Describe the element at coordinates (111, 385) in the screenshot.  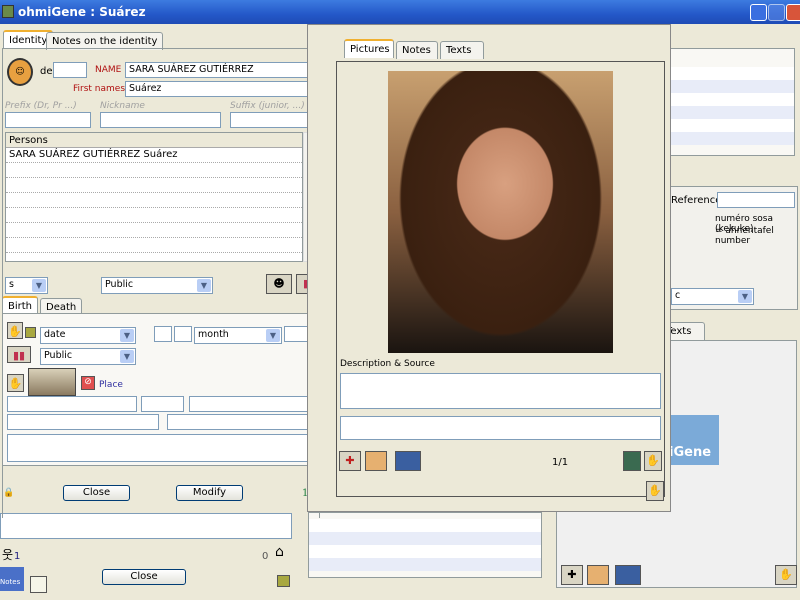
I see `place-link: Place` at that location.